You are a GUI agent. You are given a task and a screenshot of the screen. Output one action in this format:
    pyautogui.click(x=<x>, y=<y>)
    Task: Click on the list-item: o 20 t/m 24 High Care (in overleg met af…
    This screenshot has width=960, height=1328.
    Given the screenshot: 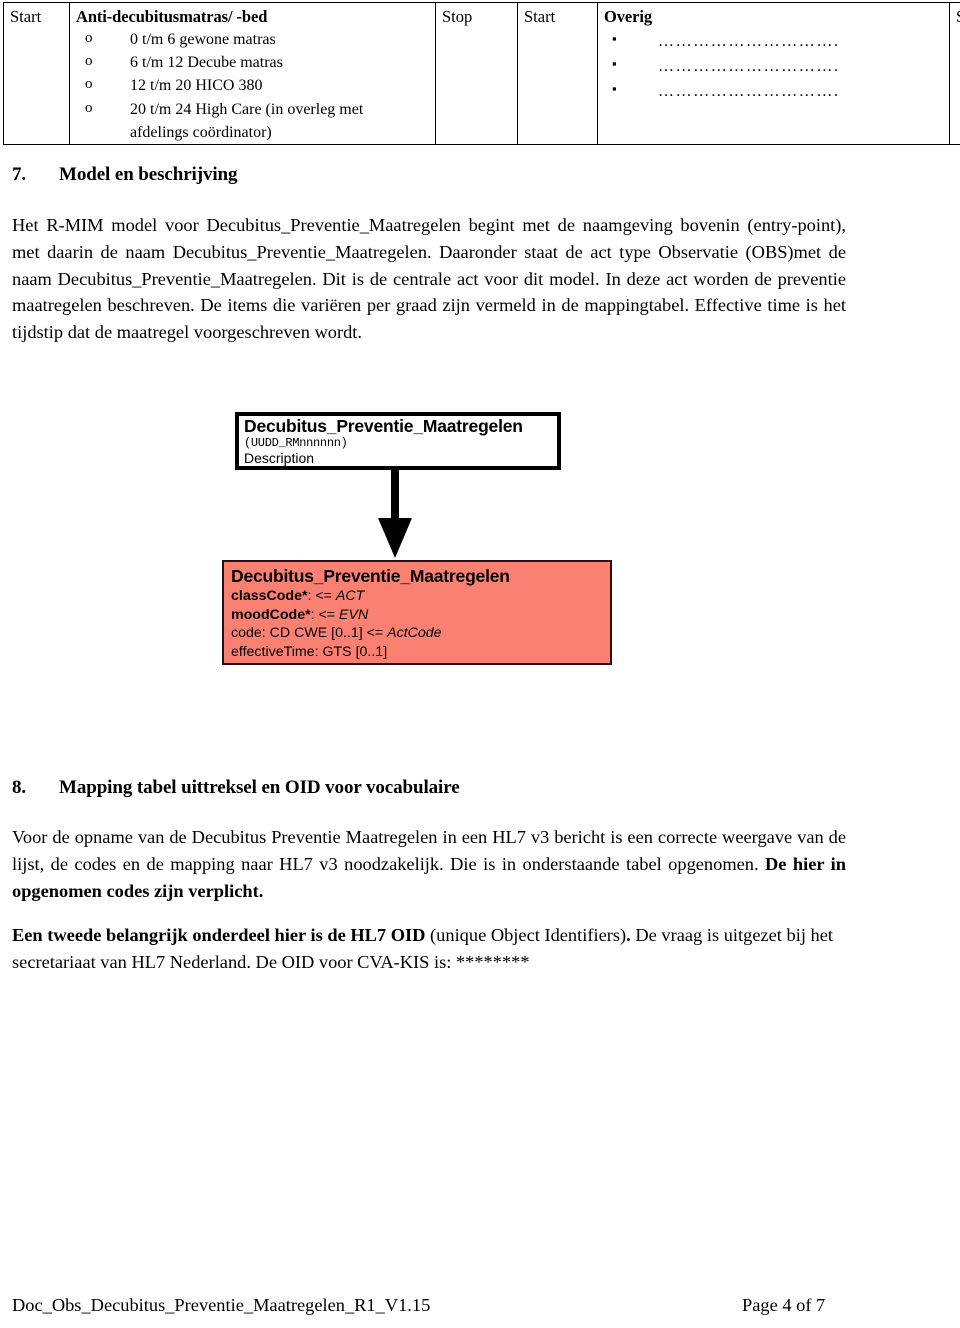 What is the action you would take?
    pyautogui.click(x=253, y=121)
    